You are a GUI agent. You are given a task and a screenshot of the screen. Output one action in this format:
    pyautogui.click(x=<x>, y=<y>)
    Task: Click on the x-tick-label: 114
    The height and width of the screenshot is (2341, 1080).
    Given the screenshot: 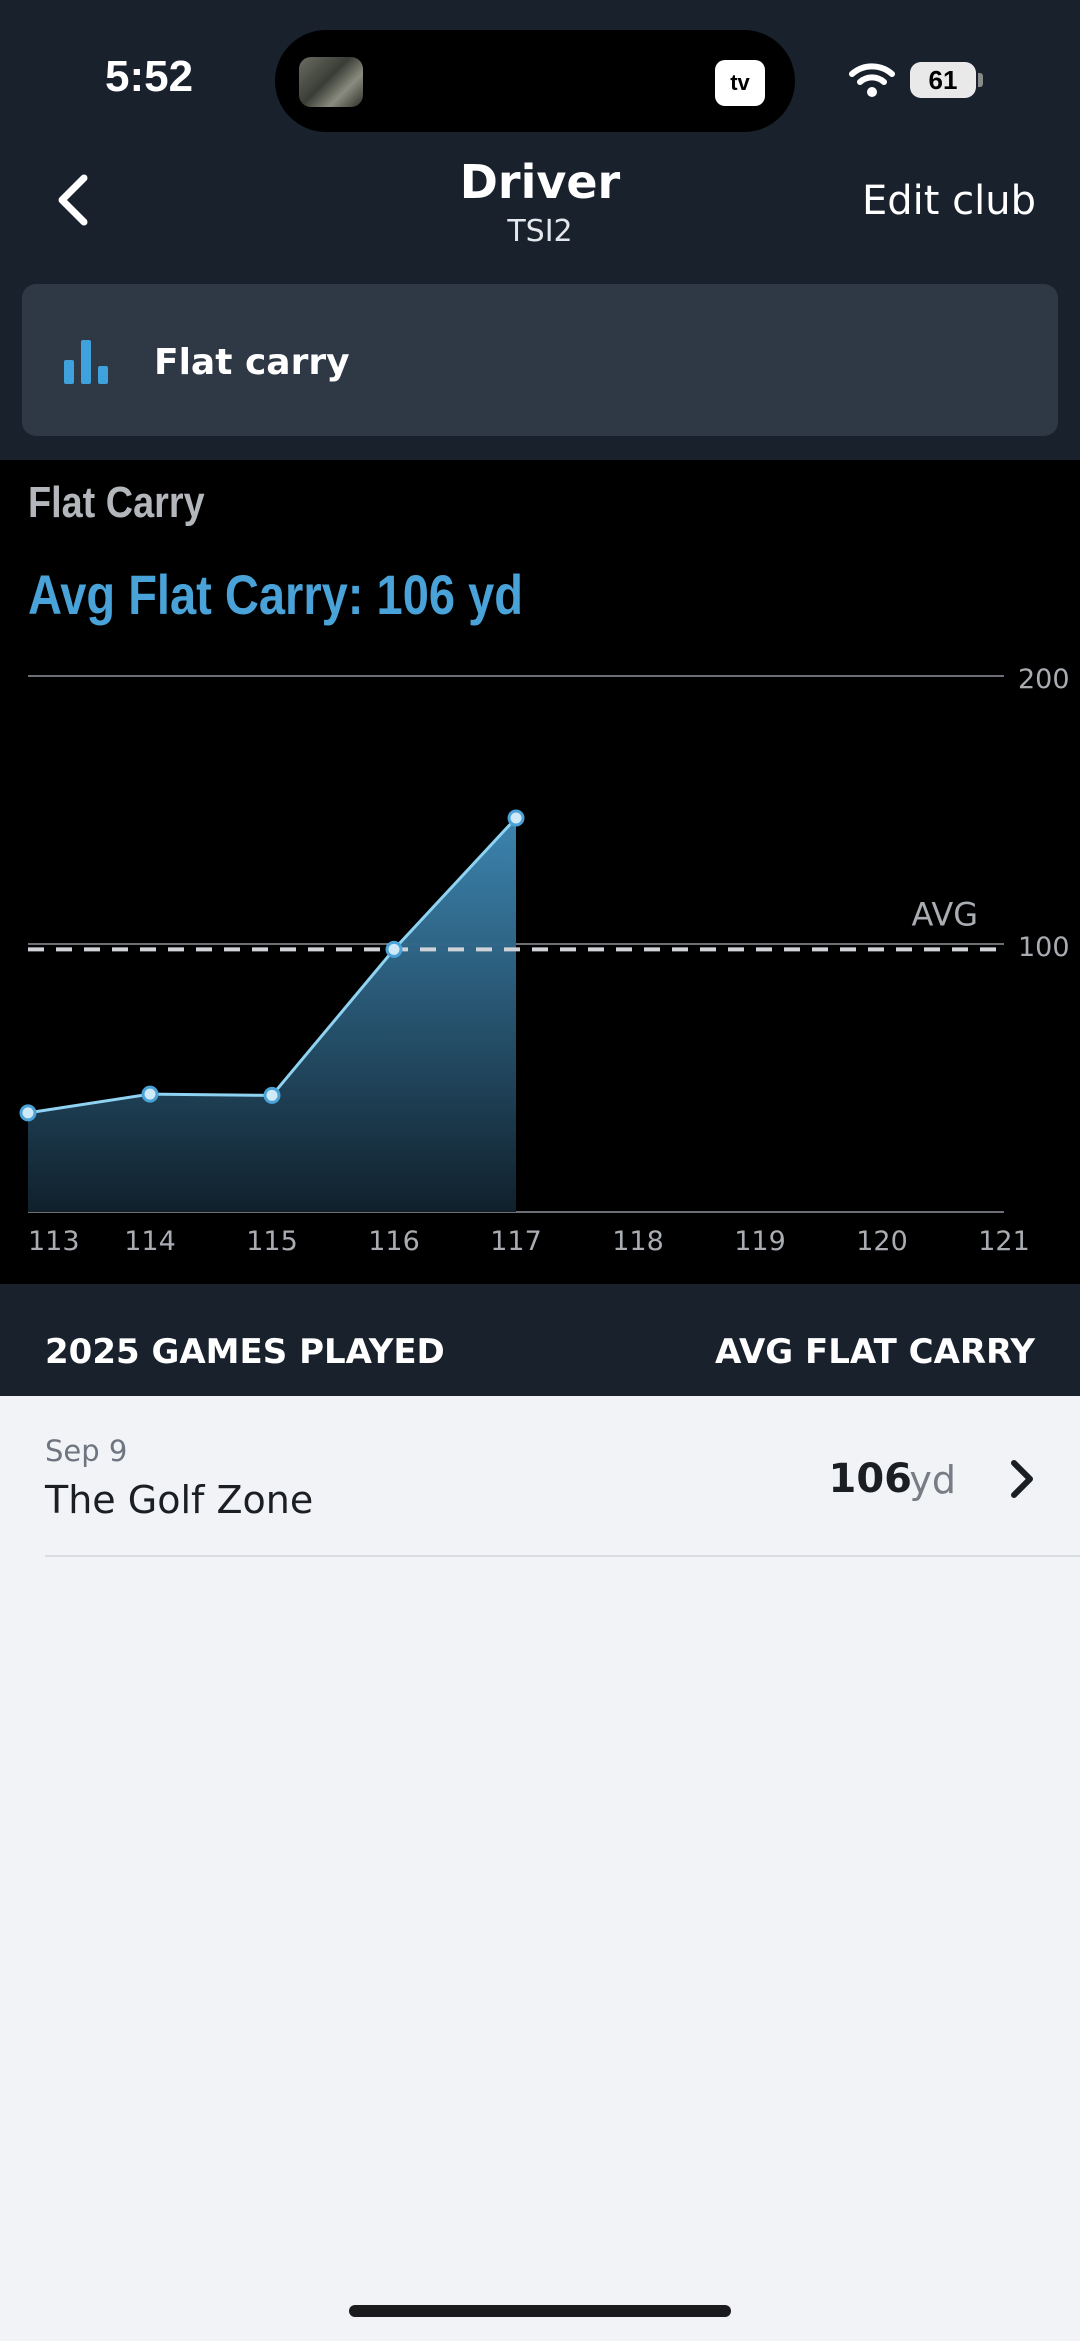 What is the action you would take?
    pyautogui.click(x=150, y=1241)
    